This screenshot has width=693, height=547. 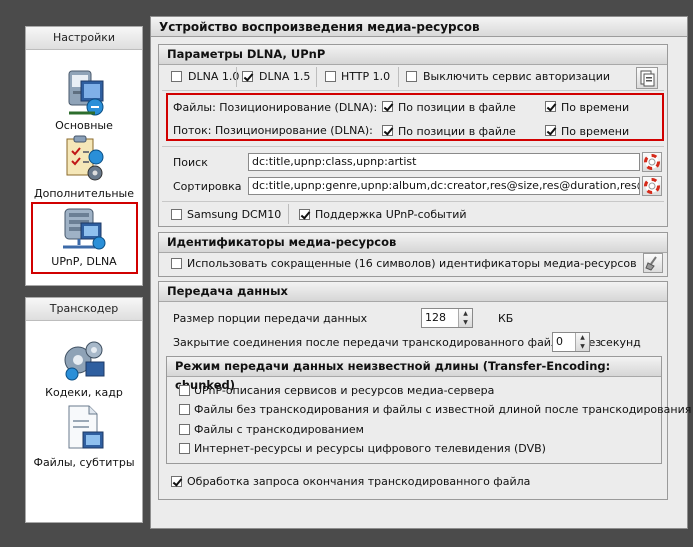 I want to click on chunked-internet-dvb-checkbox, so click(x=184, y=448).